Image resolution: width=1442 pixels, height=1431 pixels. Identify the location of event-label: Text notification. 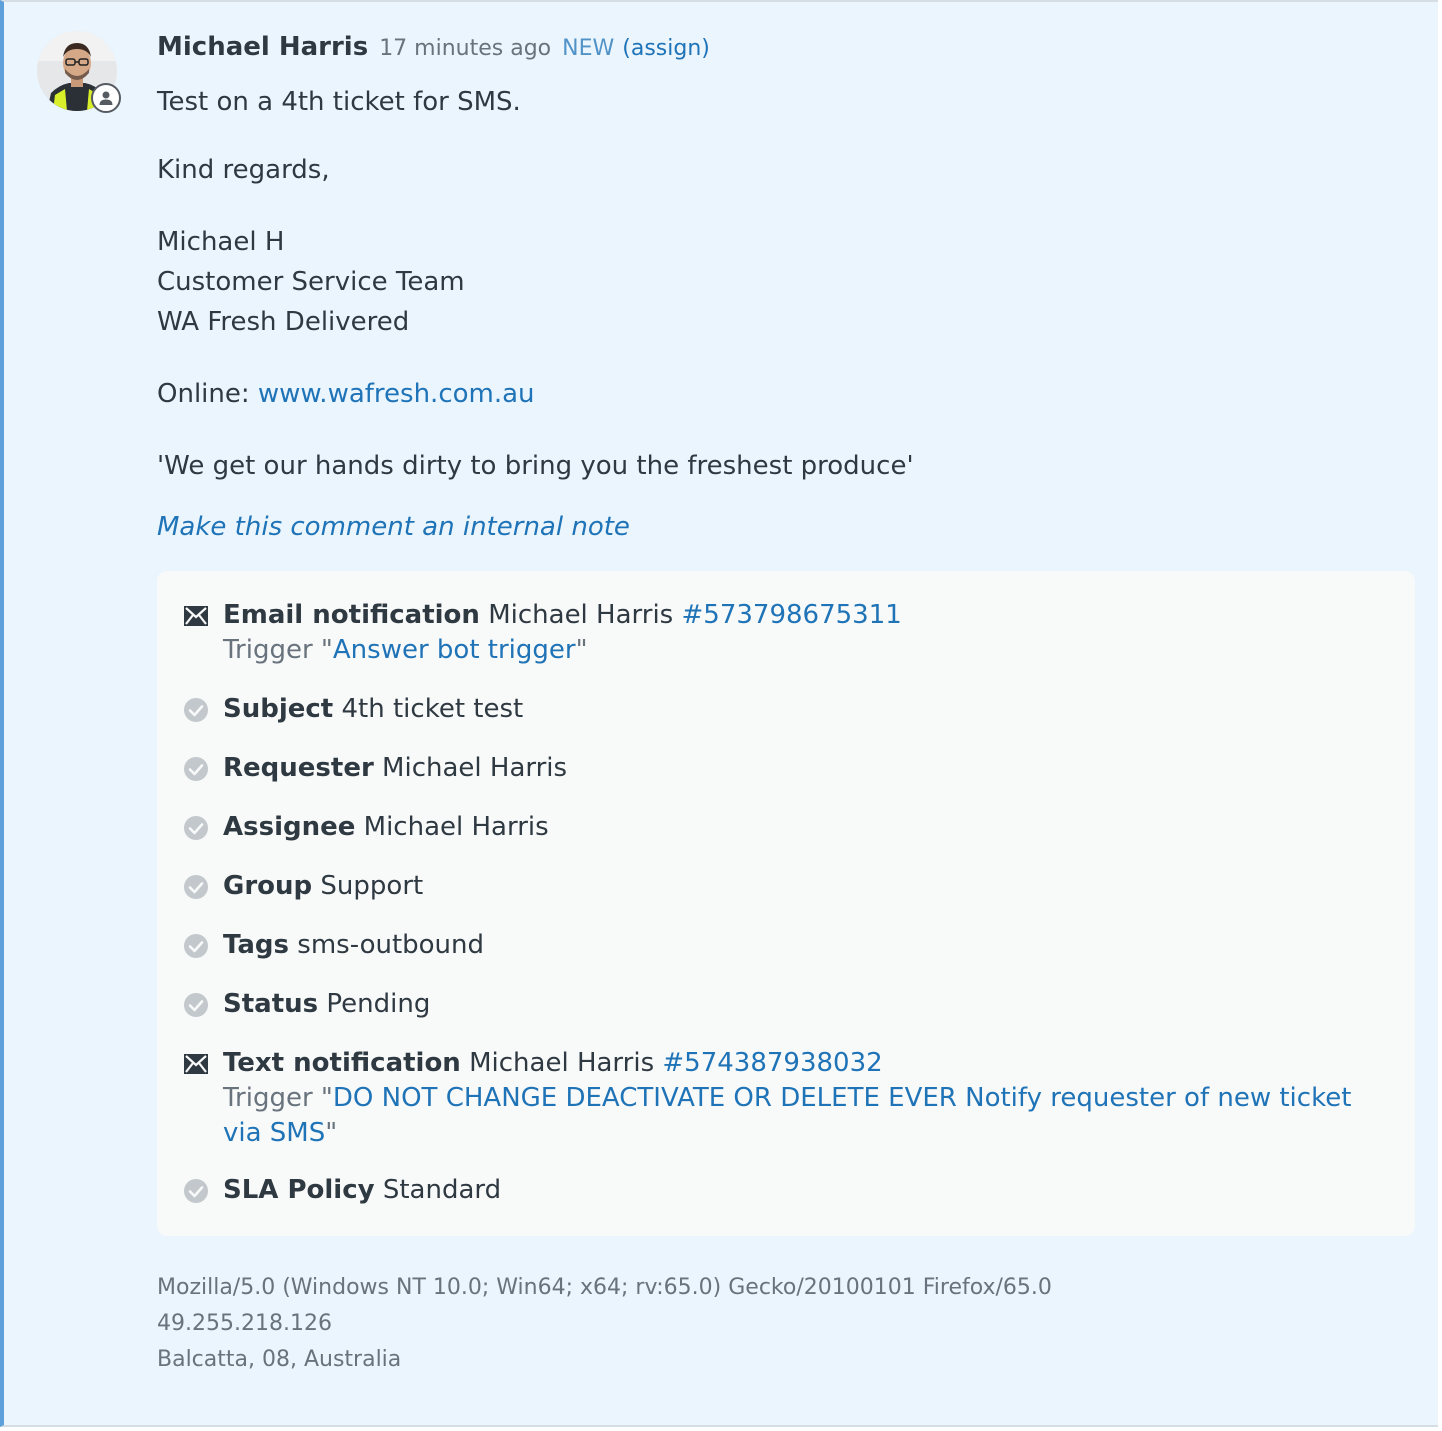
(342, 1063).